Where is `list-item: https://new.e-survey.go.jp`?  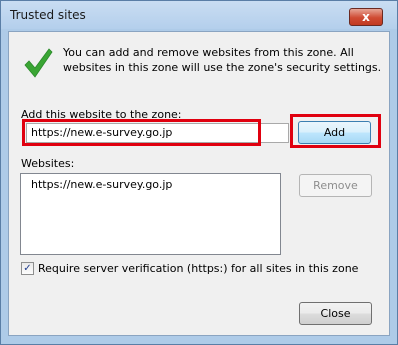 list-item: https://new.e-survey.go.jp is located at coordinates (101, 184).